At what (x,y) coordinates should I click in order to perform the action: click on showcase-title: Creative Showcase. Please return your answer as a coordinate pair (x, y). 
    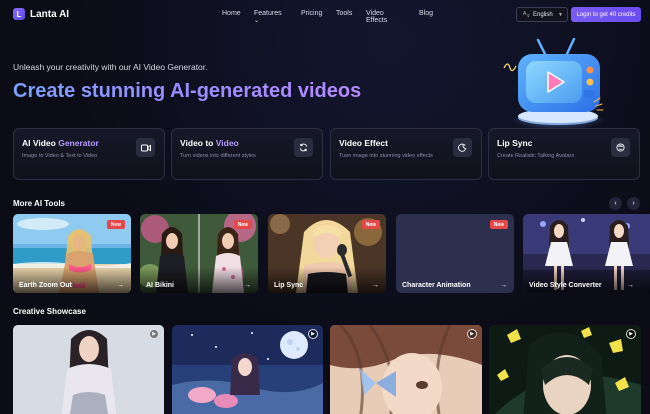
    Looking at the image, I should click on (49, 311).